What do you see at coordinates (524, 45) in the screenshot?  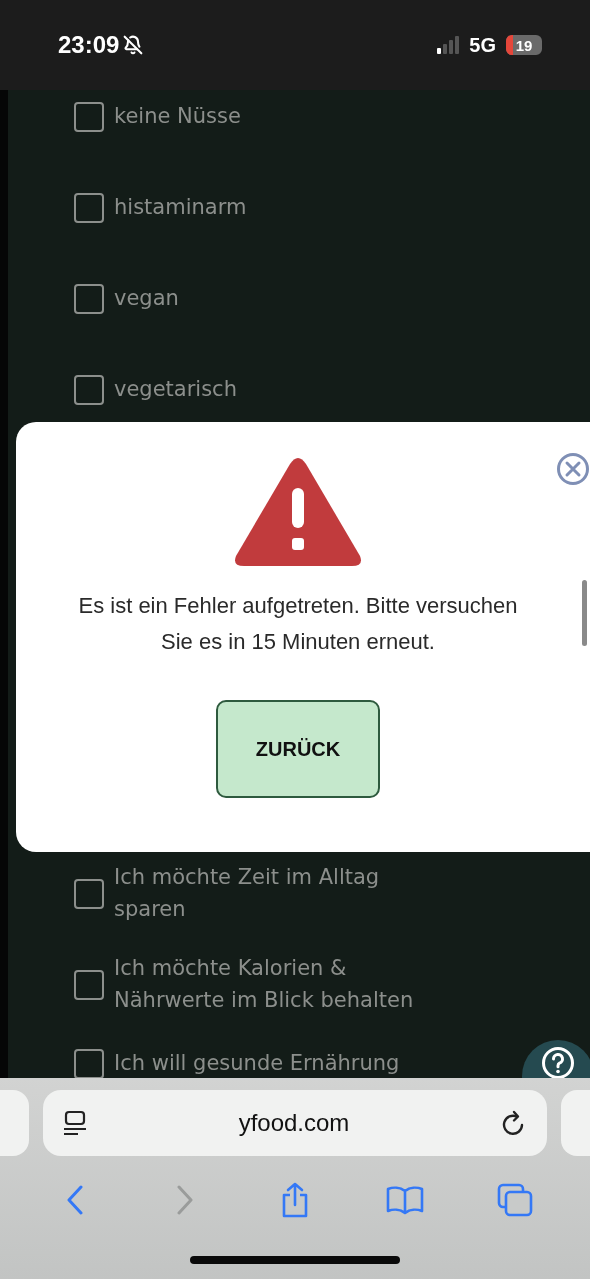 I see `battery-icon: 19` at bounding box center [524, 45].